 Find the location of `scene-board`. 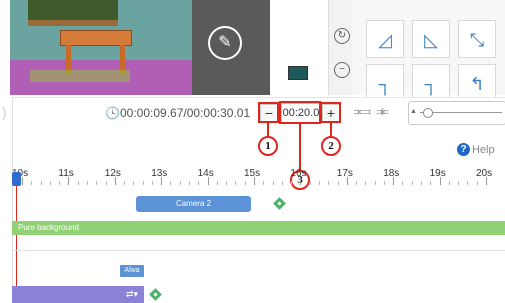

scene-board is located at coordinates (73, 13).